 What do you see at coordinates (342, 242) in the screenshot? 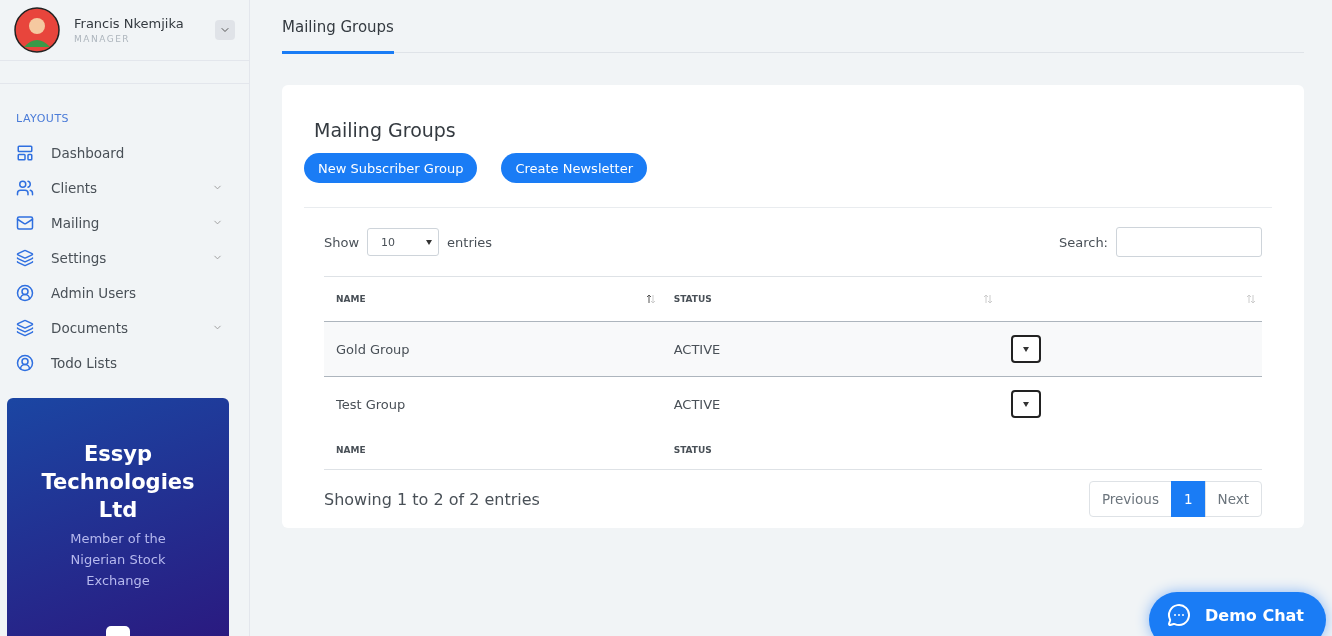
I see `show-label: Show` at bounding box center [342, 242].